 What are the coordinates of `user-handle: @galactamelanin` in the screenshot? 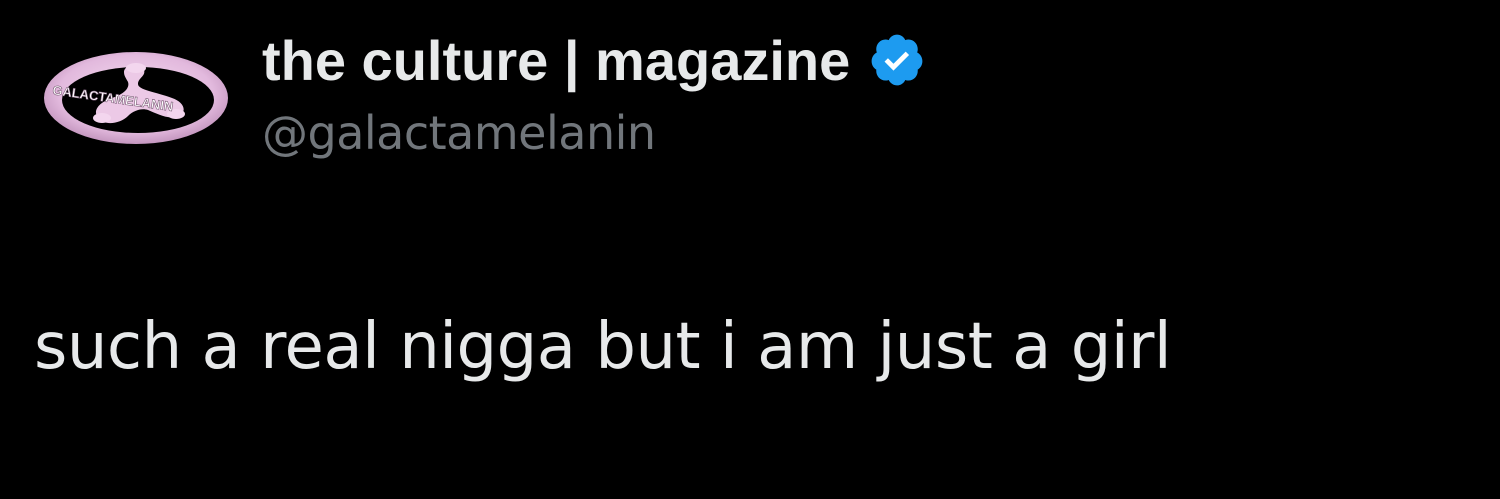 It's located at (594, 133).